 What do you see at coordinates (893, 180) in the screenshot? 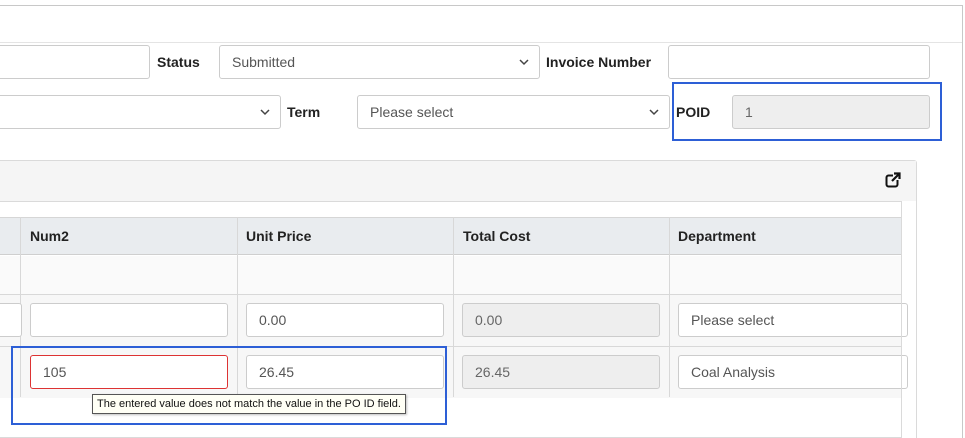
I see `external-link-icon` at bounding box center [893, 180].